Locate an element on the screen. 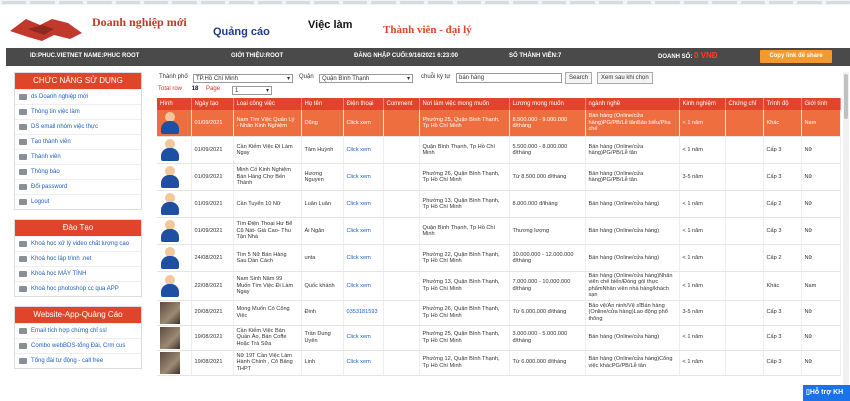 This screenshot has height=401, width=850. city-select: TP.Hồ Chí Minh is located at coordinates (243, 78).